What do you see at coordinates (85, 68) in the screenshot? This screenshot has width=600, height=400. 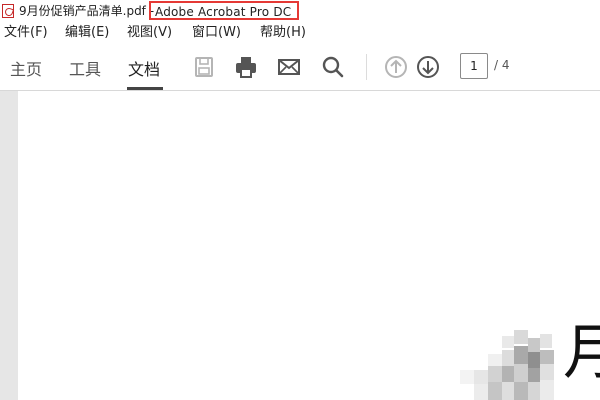 I see `tab-tools: 工具` at bounding box center [85, 68].